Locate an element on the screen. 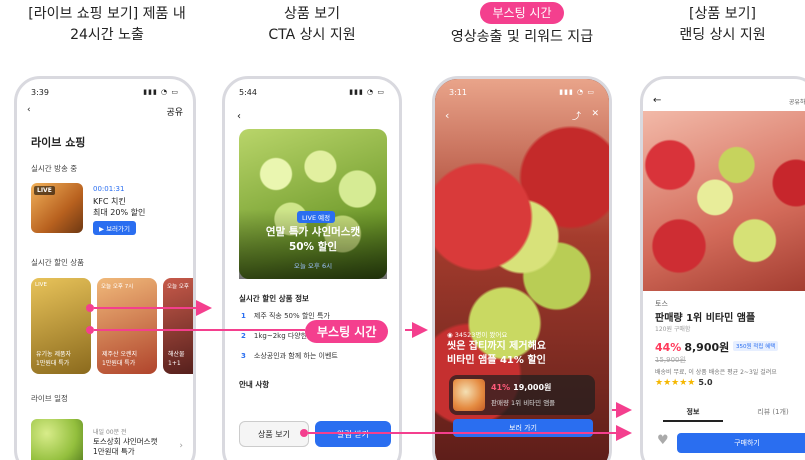  watch-button-label: 보러가기 is located at coordinates (118, 229).